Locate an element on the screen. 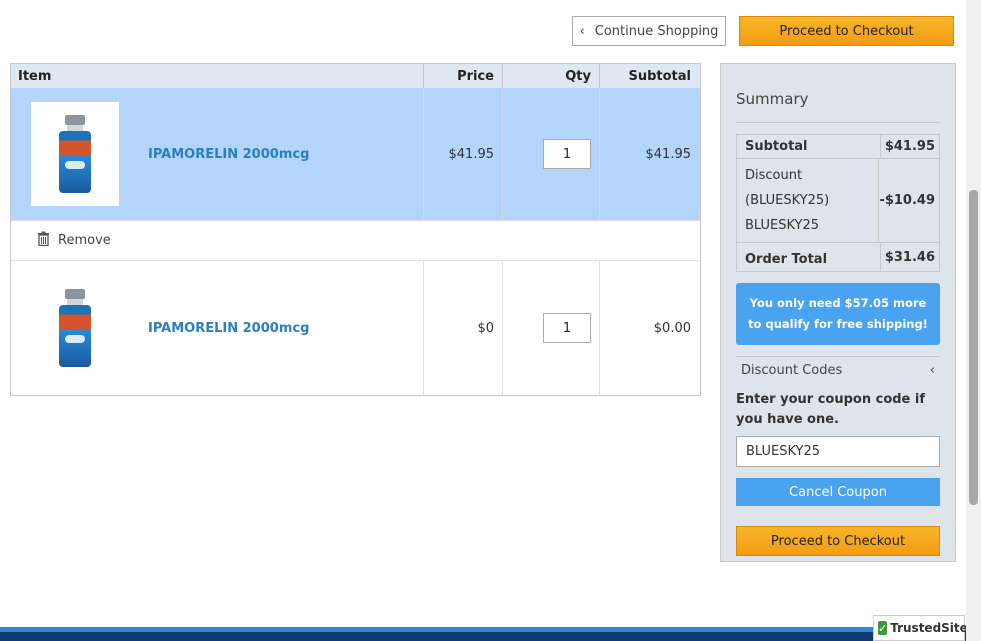 The height and width of the screenshot is (641, 981). trustedsite-label: TrustedSite is located at coordinates (929, 628).